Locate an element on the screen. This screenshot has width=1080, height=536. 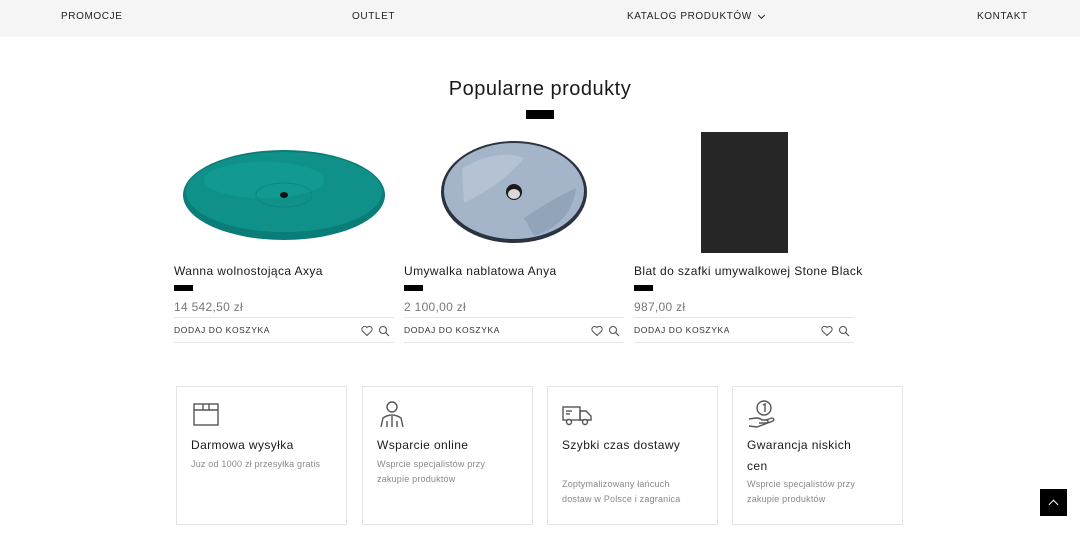
chevron-down-icon is located at coordinates (761, 15).